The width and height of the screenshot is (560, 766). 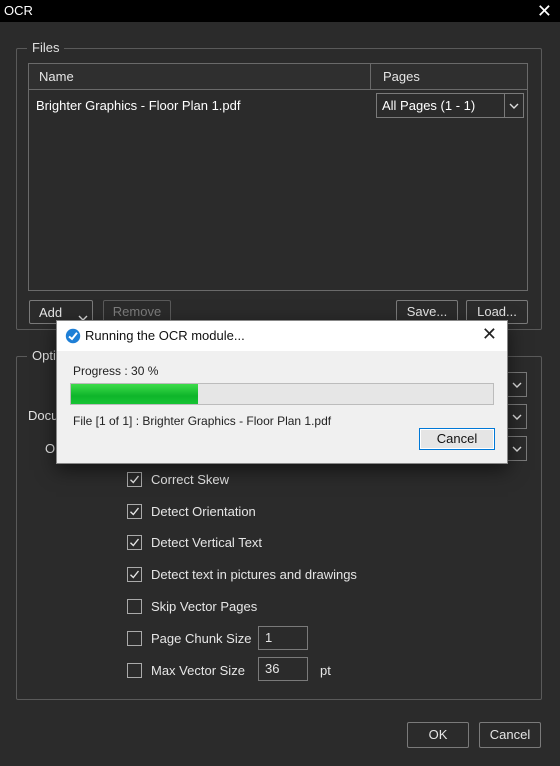 I want to click on document-label: Docu, so click(x=43, y=415).